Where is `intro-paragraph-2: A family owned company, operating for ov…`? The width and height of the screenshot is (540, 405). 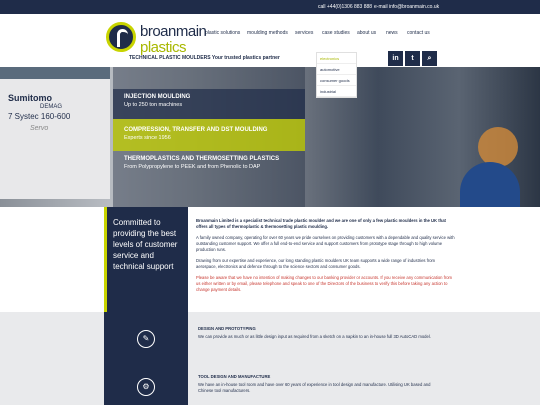 intro-paragraph-2: A family owned company, operating for ov… is located at coordinates (325, 243).